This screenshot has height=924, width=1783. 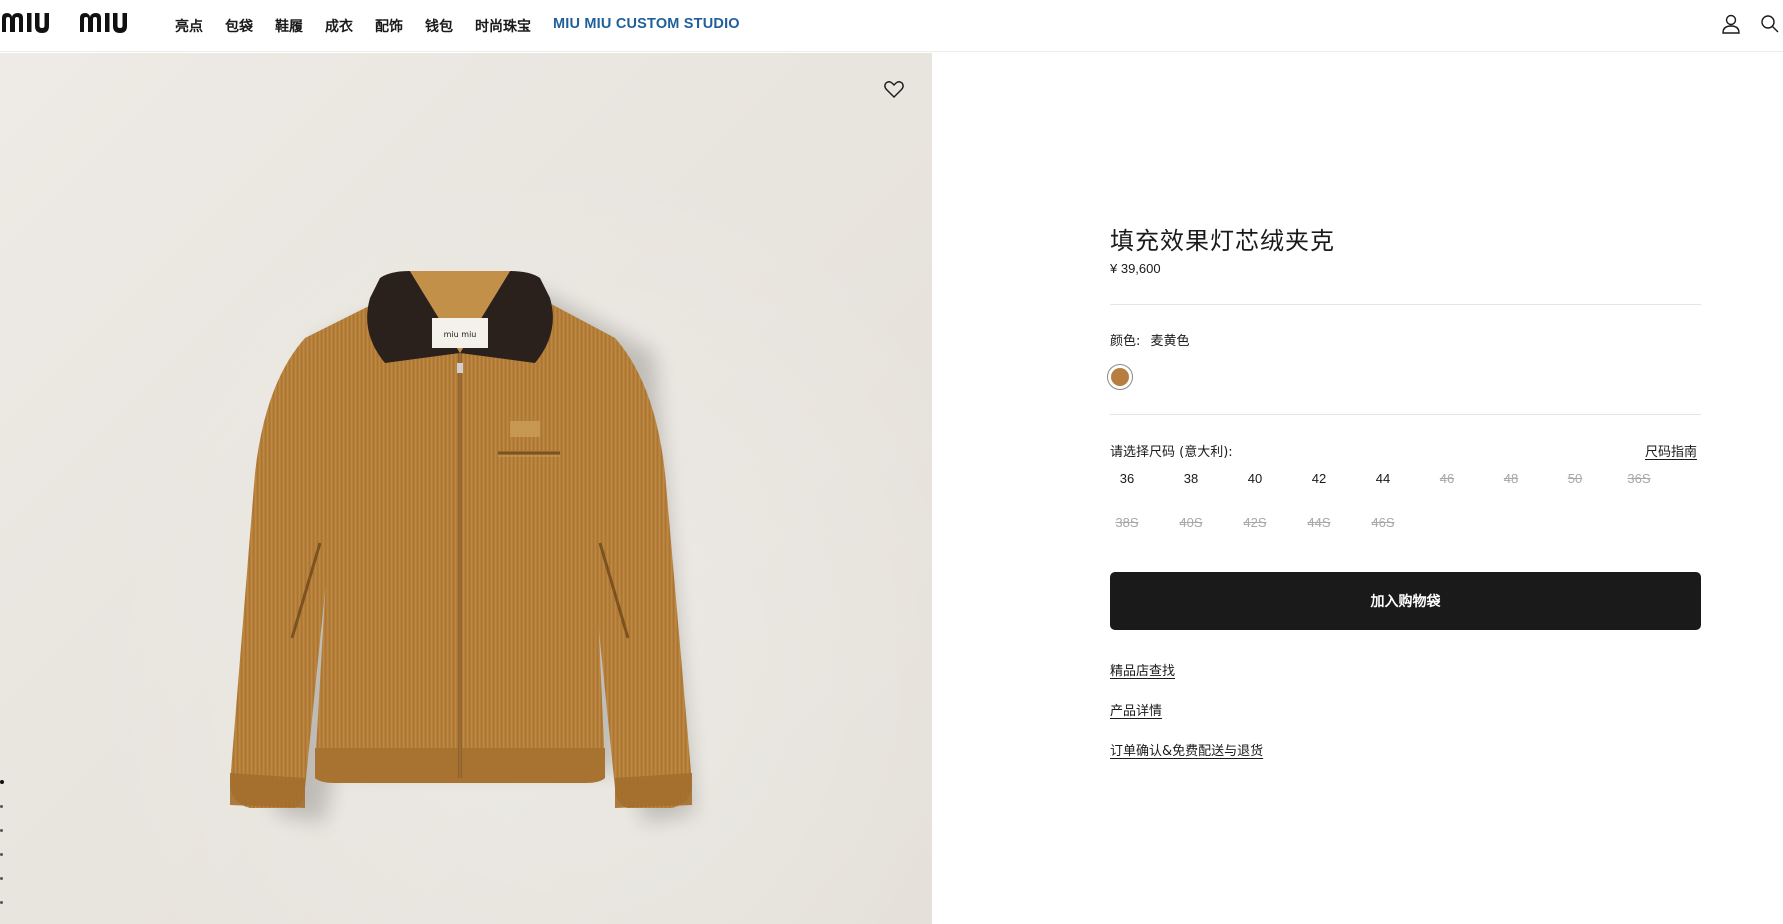 I want to click on size-option-44s: 44S, so click(x=1319, y=522).